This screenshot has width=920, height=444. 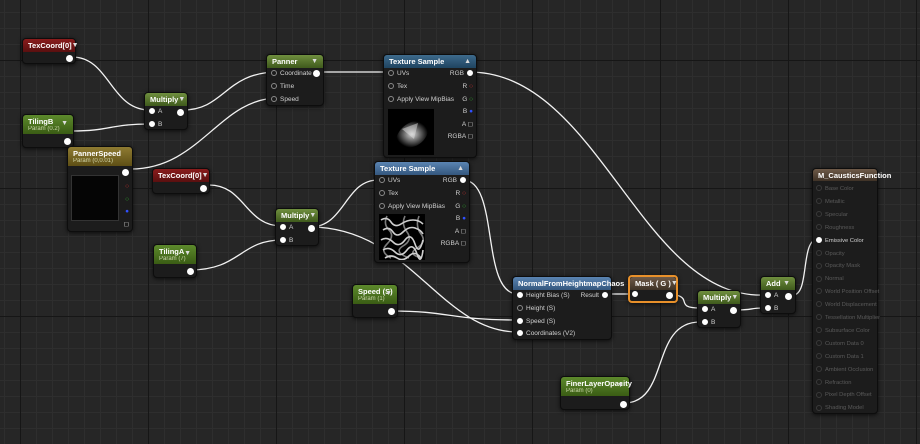 What do you see at coordinates (830, 253) in the screenshot?
I see `result-pin: Opacity` at bounding box center [830, 253].